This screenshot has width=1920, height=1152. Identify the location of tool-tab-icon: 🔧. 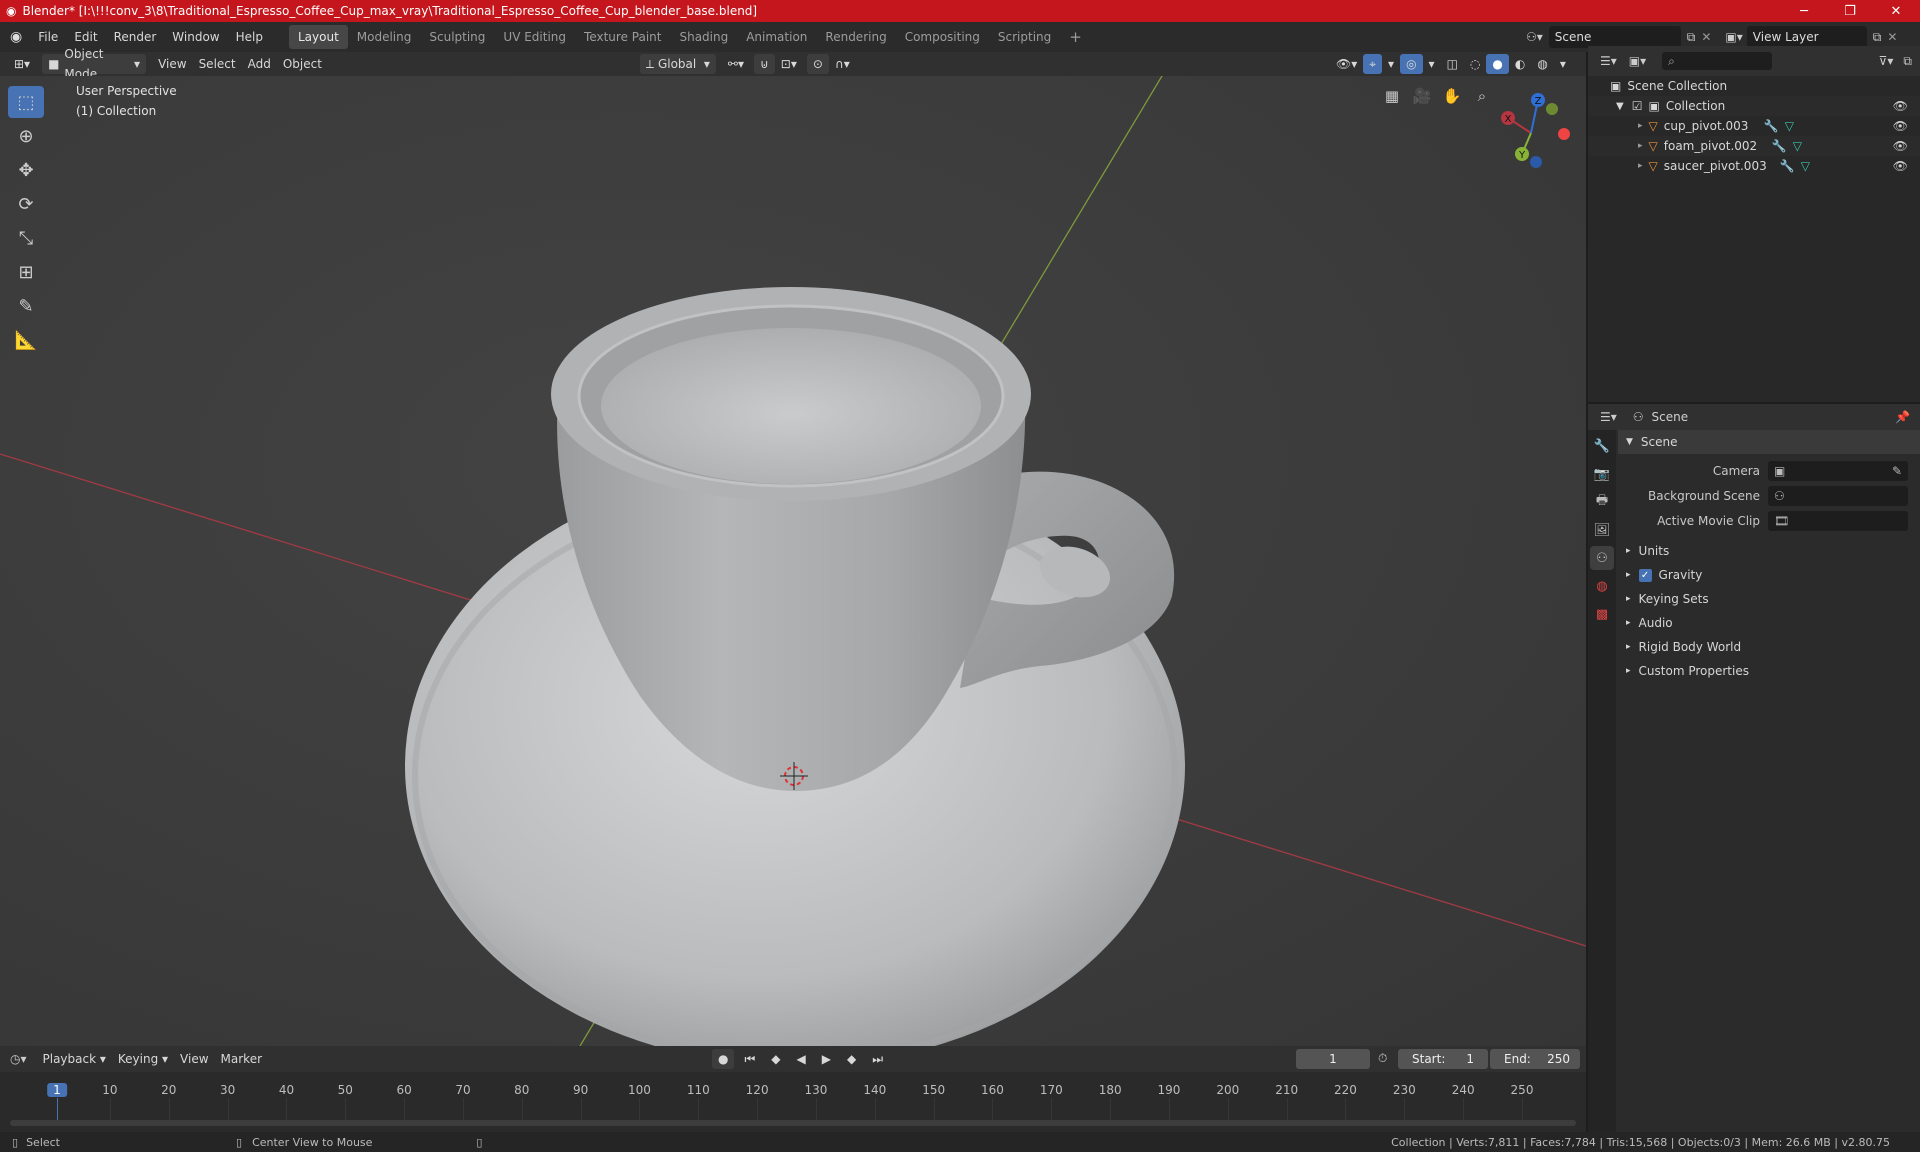
(1602, 446).